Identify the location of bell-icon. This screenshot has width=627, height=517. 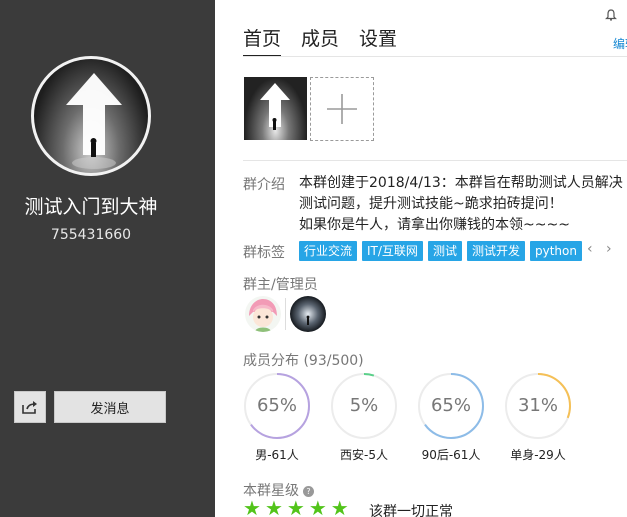
(611, 15).